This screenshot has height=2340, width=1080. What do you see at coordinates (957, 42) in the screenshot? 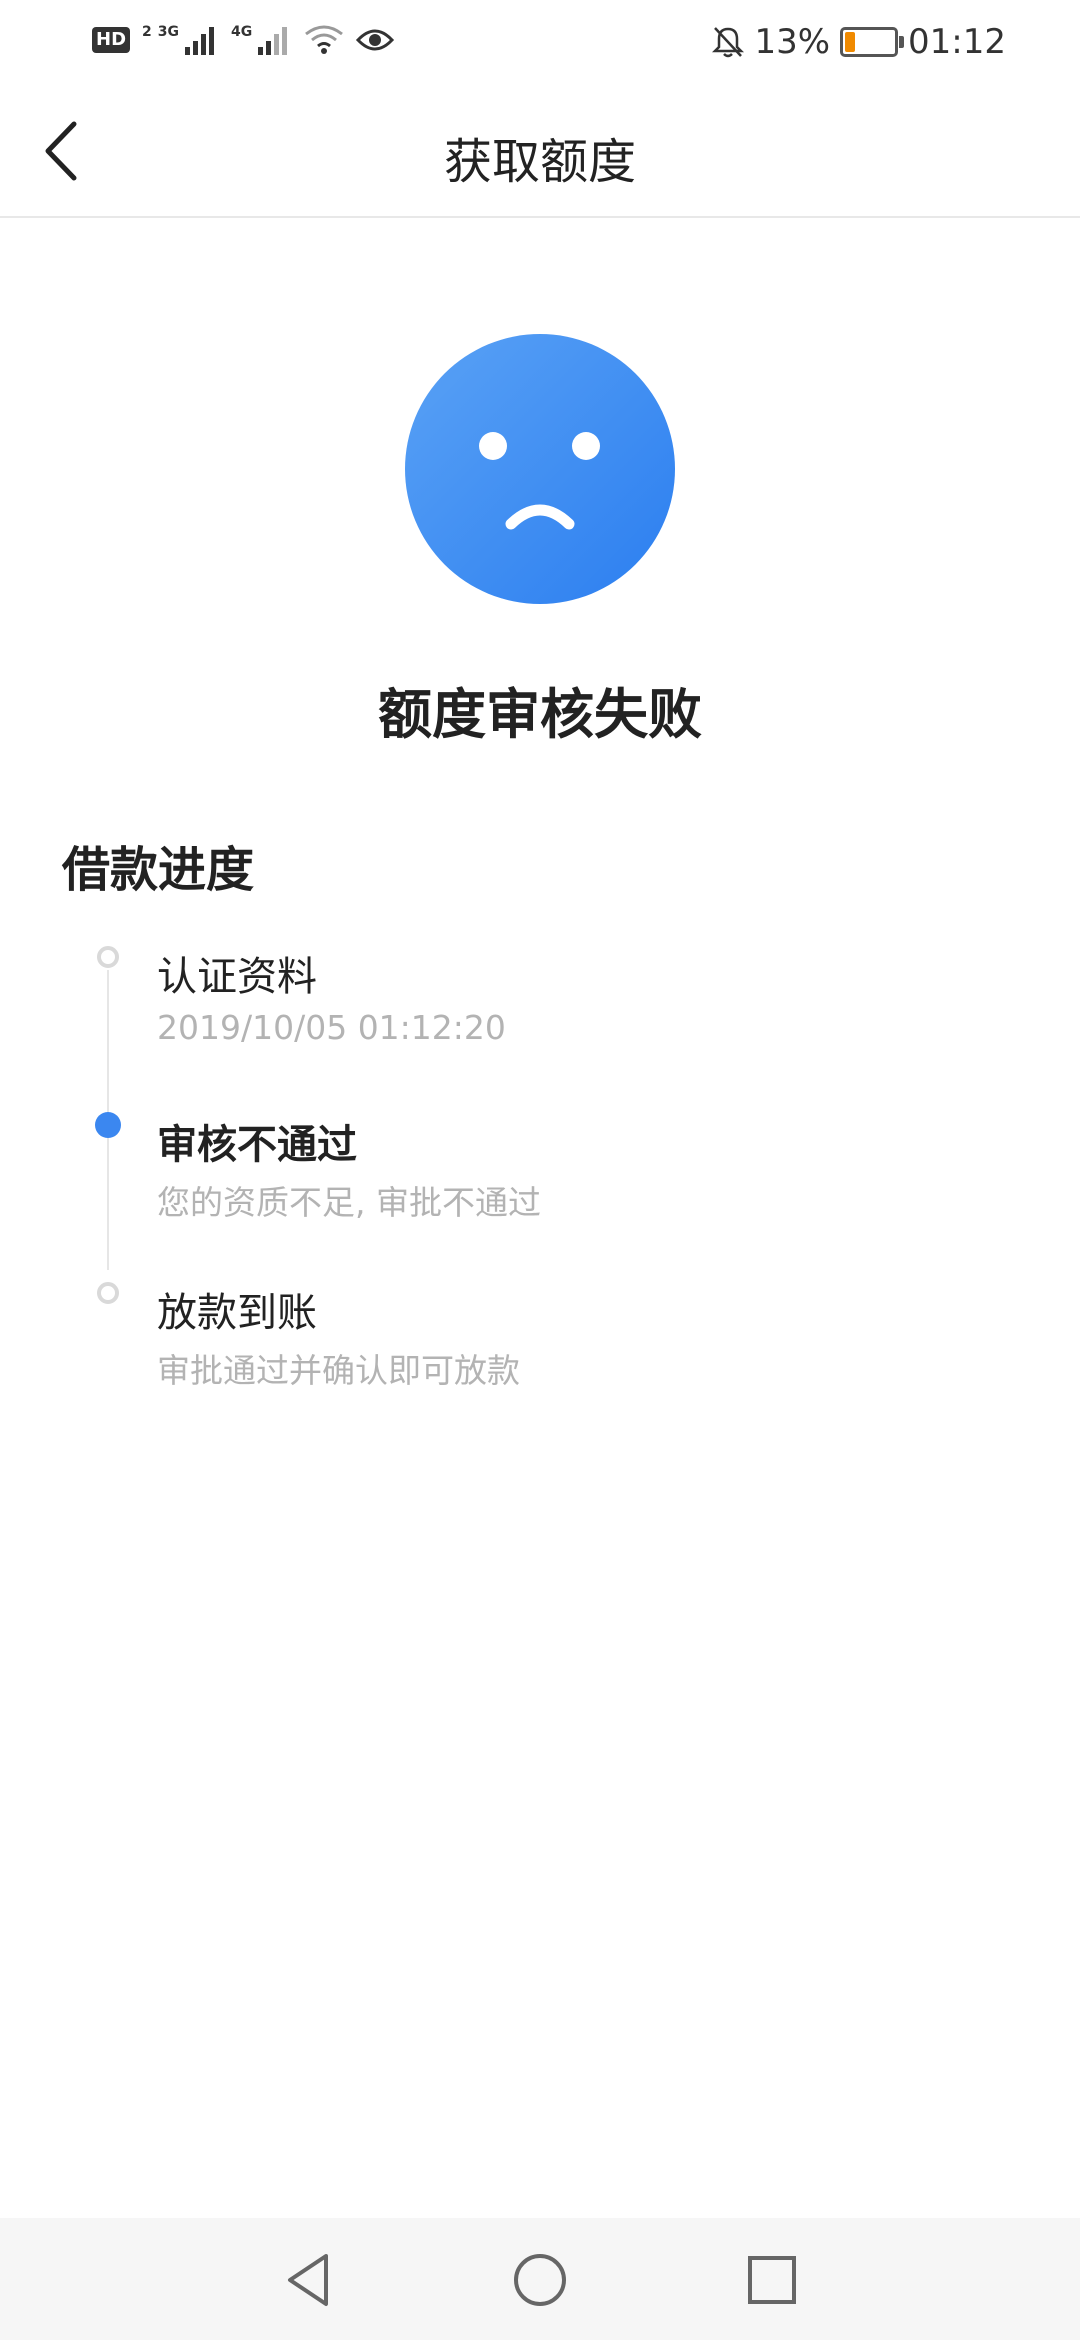
I see `status-time: 01:12` at bounding box center [957, 42].